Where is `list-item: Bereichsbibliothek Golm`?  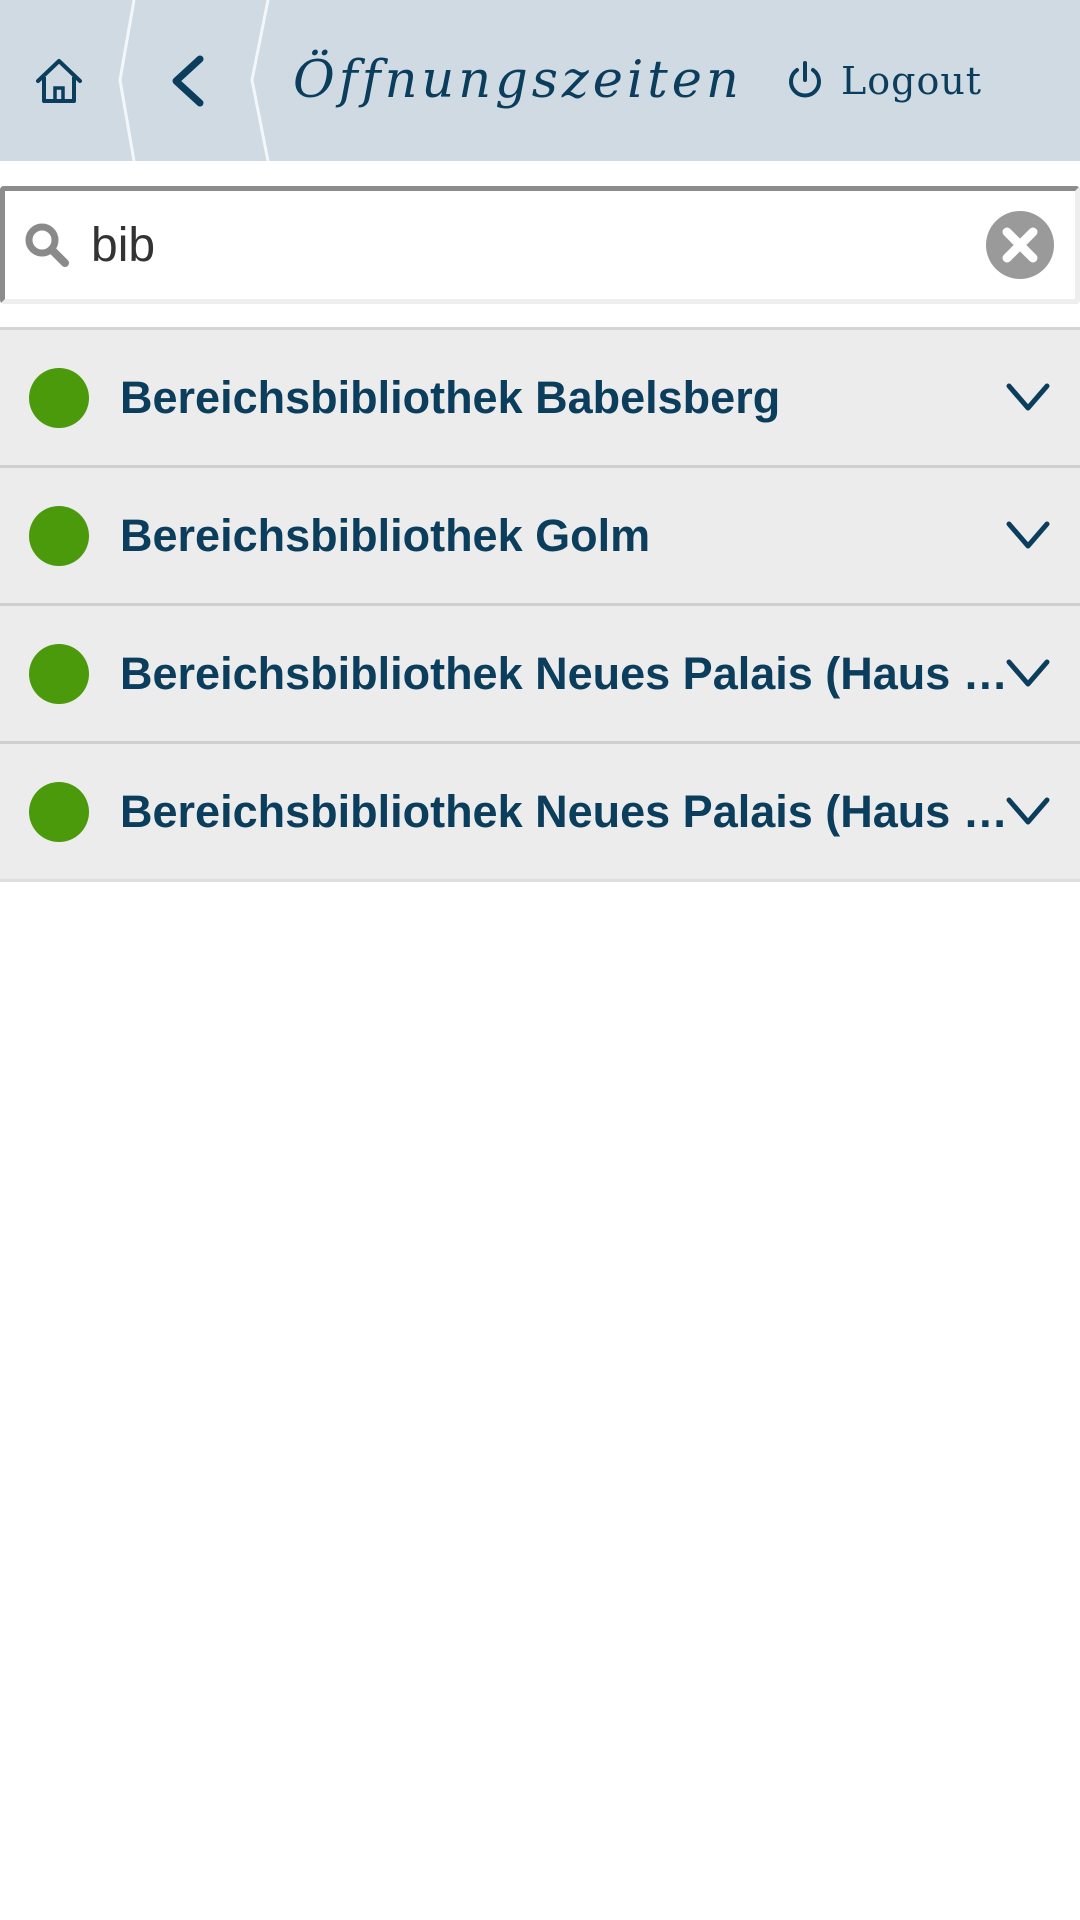
list-item: Bereichsbibliothek Golm is located at coordinates (540, 537).